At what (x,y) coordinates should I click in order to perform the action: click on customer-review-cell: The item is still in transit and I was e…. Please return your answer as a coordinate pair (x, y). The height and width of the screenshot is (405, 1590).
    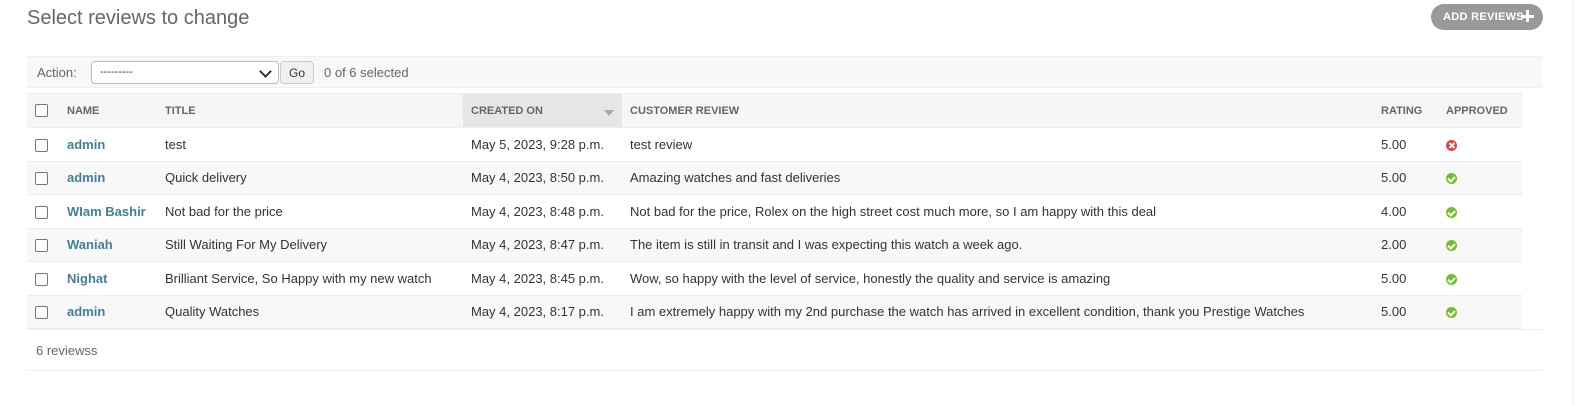
    Looking at the image, I should click on (997, 245).